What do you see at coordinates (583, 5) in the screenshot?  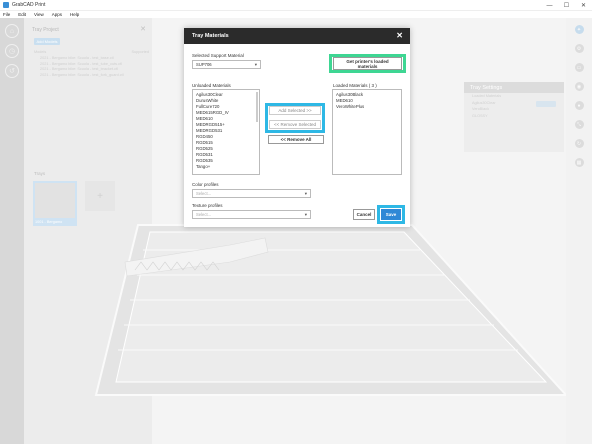 I see `close-window-icon: ✕` at bounding box center [583, 5].